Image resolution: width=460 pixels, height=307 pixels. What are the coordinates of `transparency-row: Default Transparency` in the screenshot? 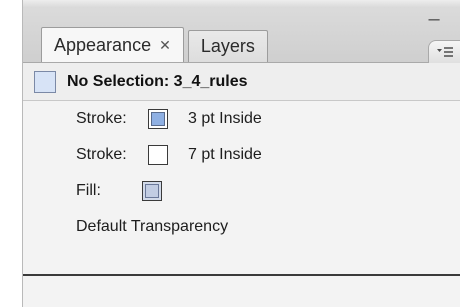 It's located at (241, 227).